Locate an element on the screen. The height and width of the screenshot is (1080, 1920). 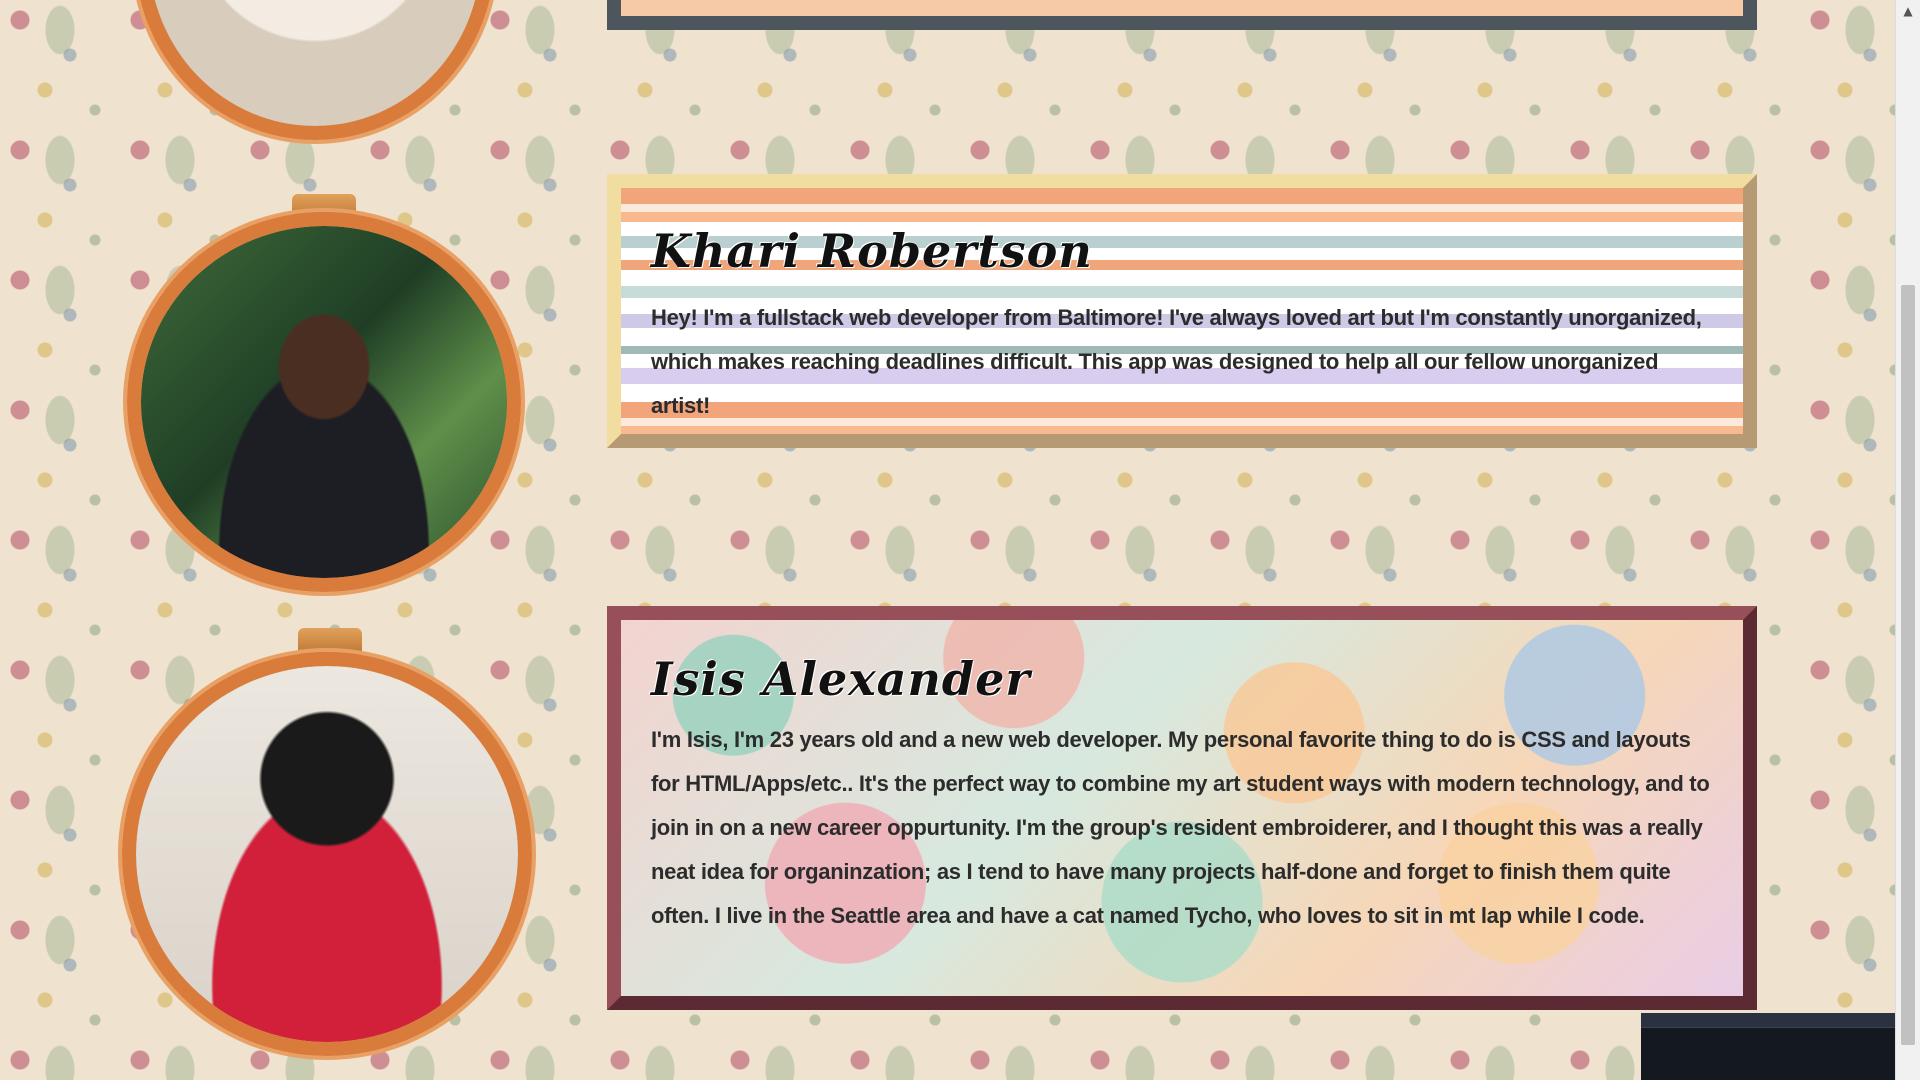
member-name: Isis Alexander is located at coordinates (841, 679).